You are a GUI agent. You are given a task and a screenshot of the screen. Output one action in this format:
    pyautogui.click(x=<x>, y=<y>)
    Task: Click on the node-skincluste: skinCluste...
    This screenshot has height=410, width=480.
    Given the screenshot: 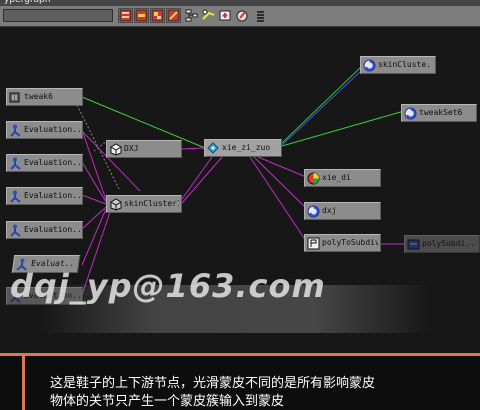 What is the action you would take?
    pyautogui.click(x=398, y=65)
    